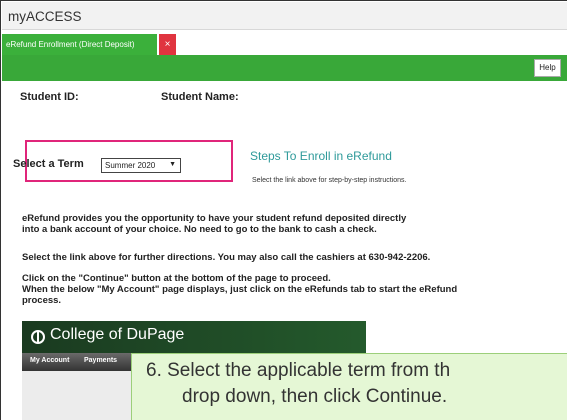 The height and width of the screenshot is (420, 567). Describe the element at coordinates (70, 44) in the screenshot. I see `tab-label: eRefund Enrollment (Direct Deposit)` at that location.